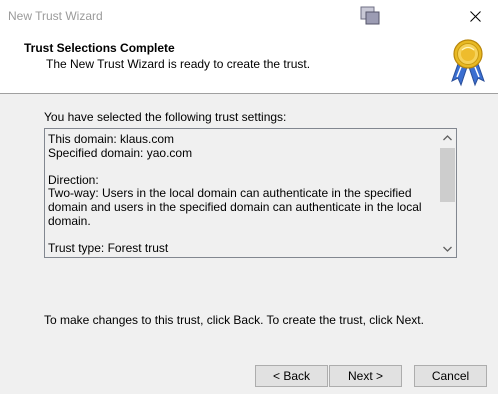  I want to click on scroll-down-button, so click(447, 248).